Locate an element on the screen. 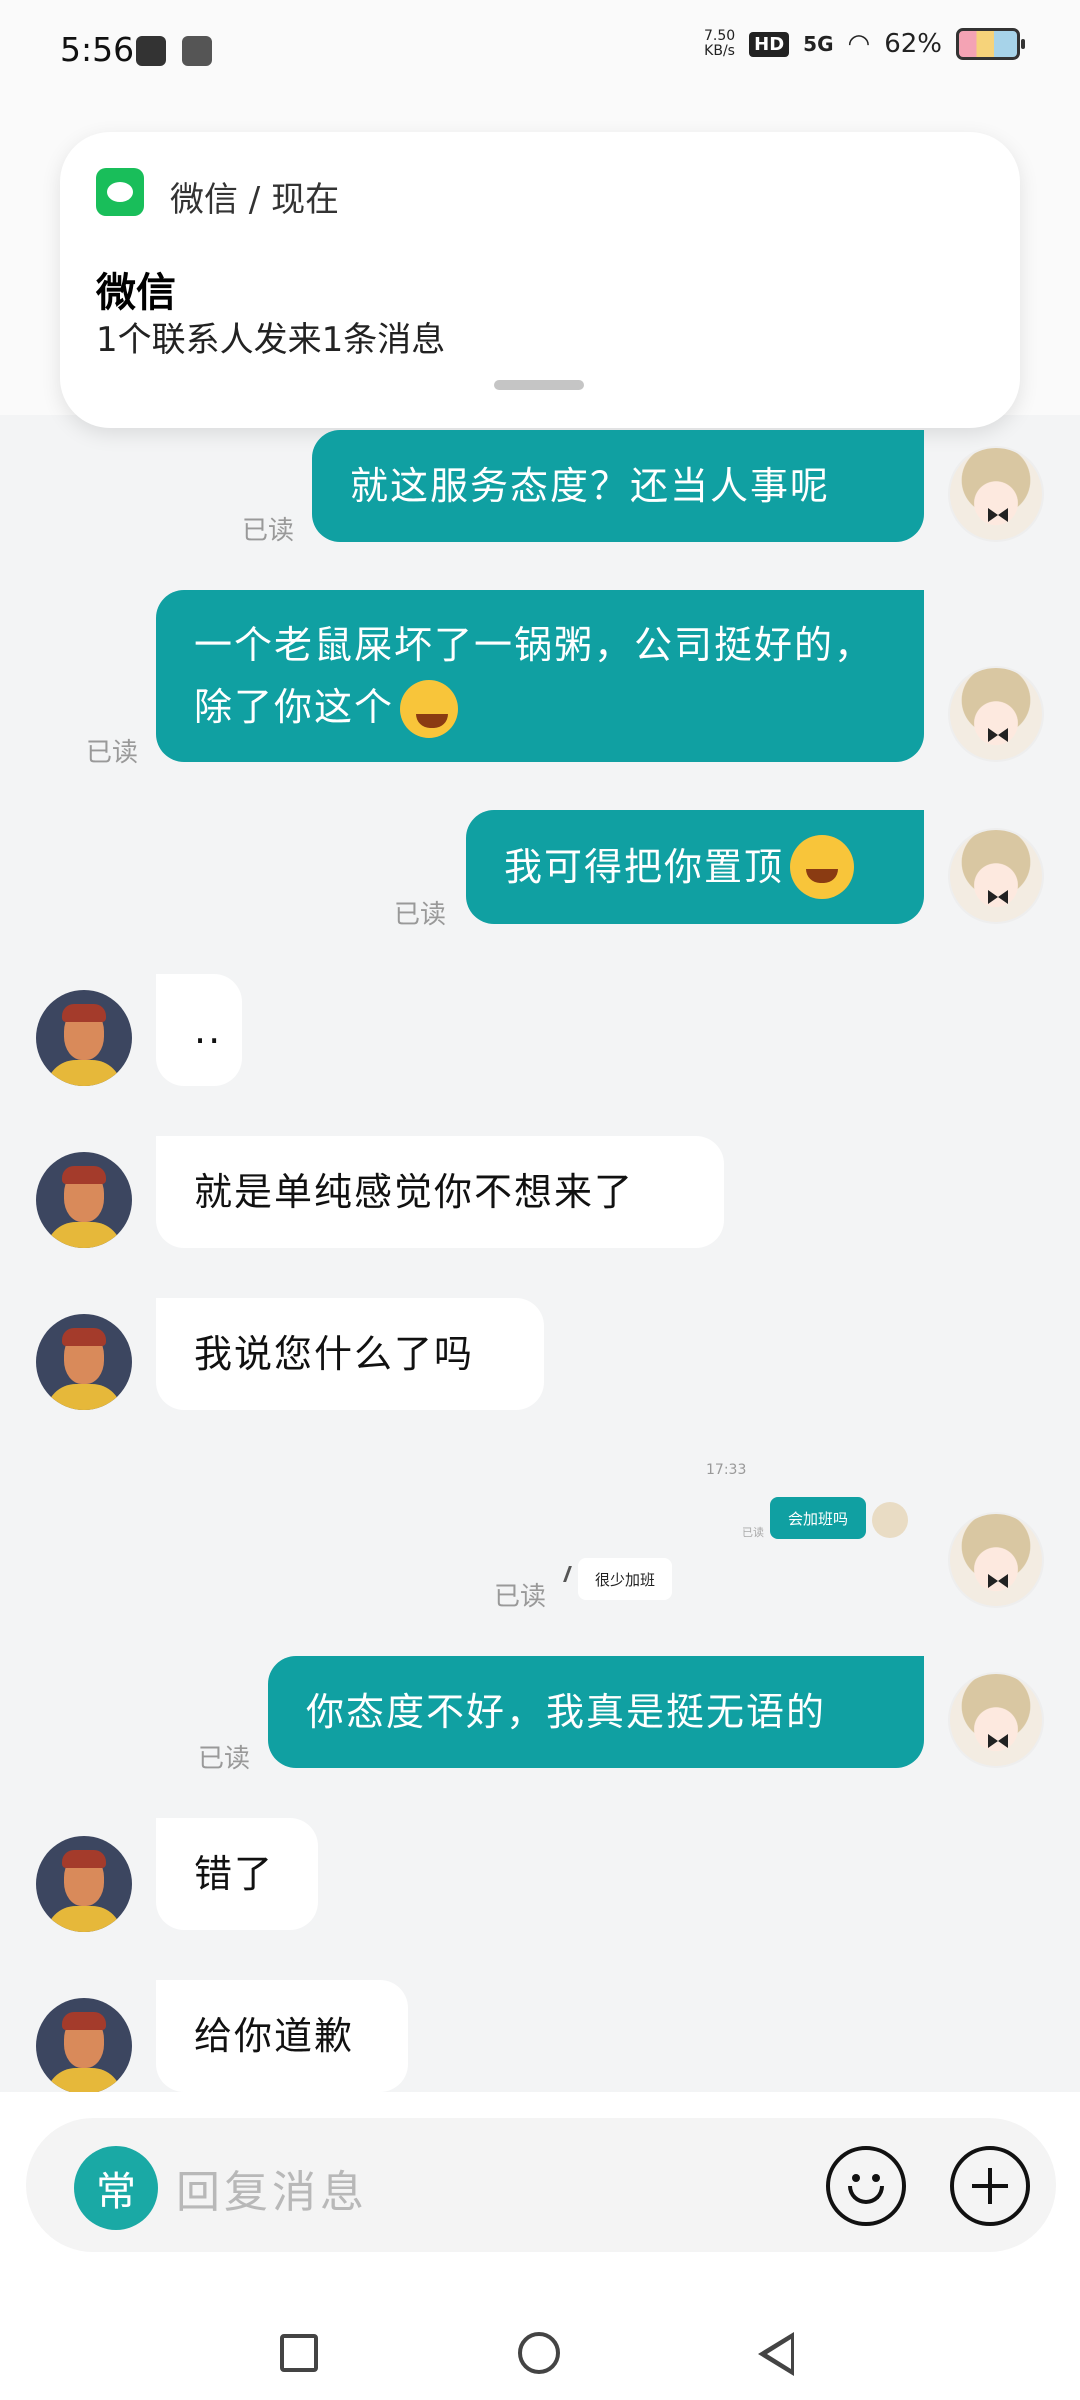 This screenshot has width=1080, height=2400. system-nav-bar is located at coordinates (540, 2346).